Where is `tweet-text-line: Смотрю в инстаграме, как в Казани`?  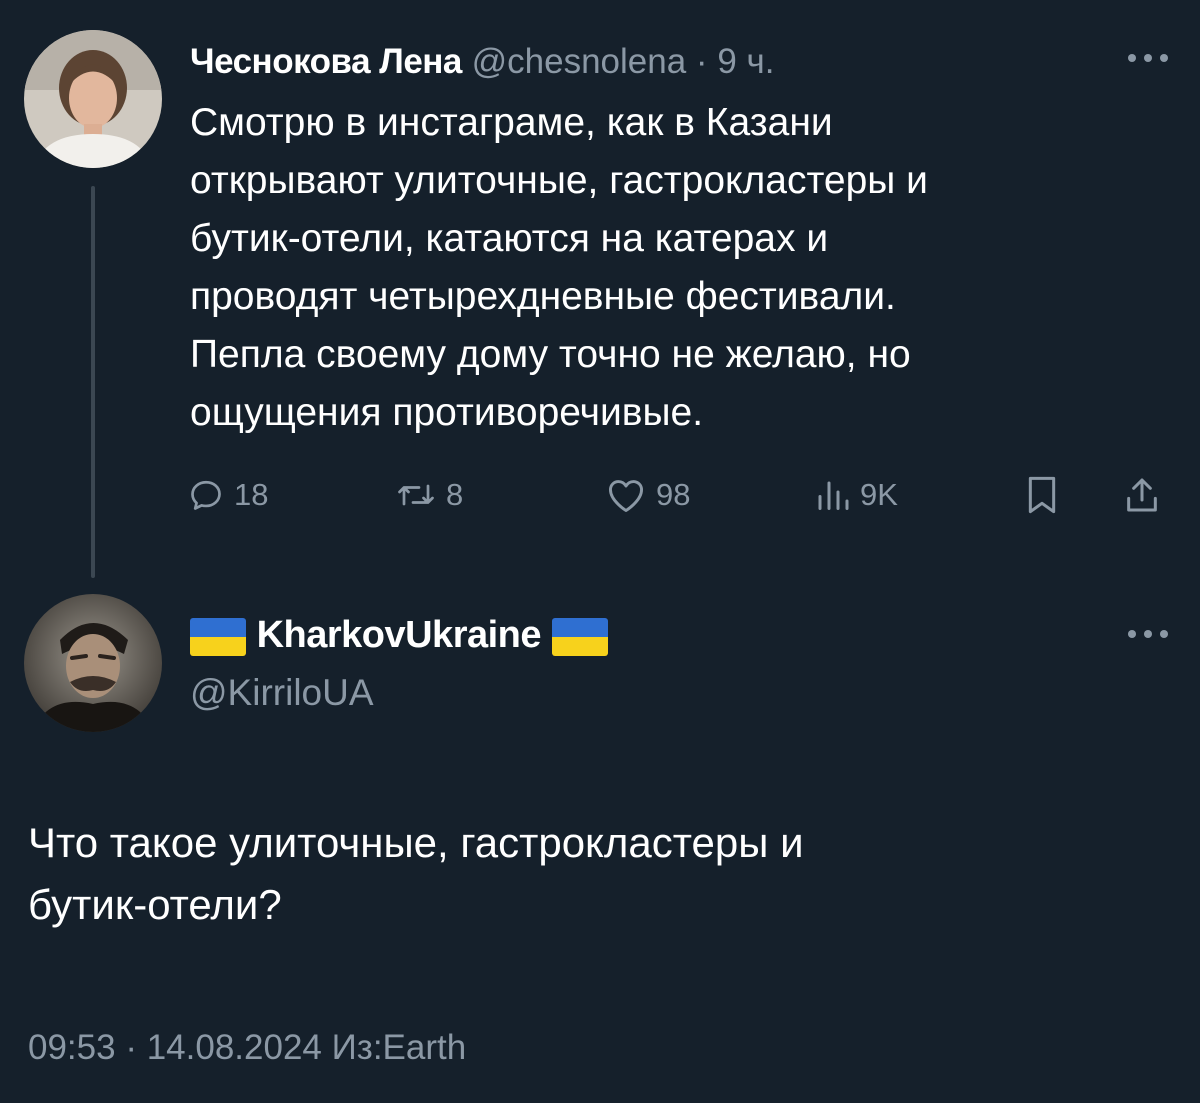 tweet-text-line: Смотрю в инстаграме, как в Казани is located at coordinates (511, 122).